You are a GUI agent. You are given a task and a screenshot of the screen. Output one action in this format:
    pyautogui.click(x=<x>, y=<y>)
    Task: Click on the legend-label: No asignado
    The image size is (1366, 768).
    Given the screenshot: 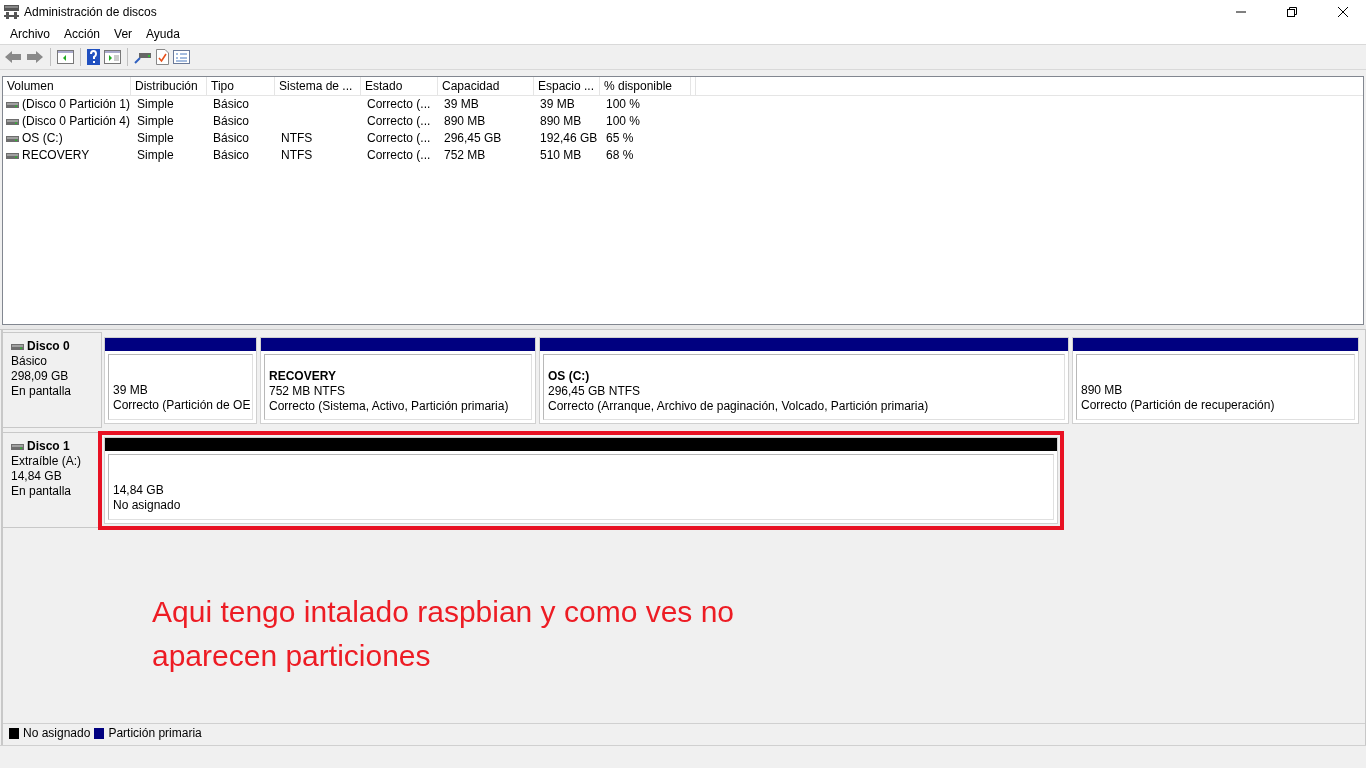 What is the action you would take?
    pyautogui.click(x=57, y=733)
    